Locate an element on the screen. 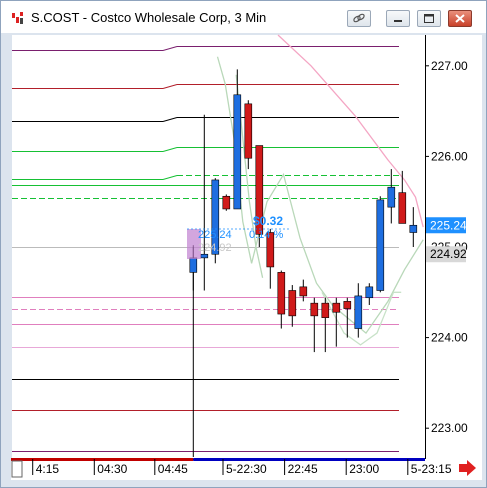  y-tick-label: 223.00 is located at coordinates (449, 428).